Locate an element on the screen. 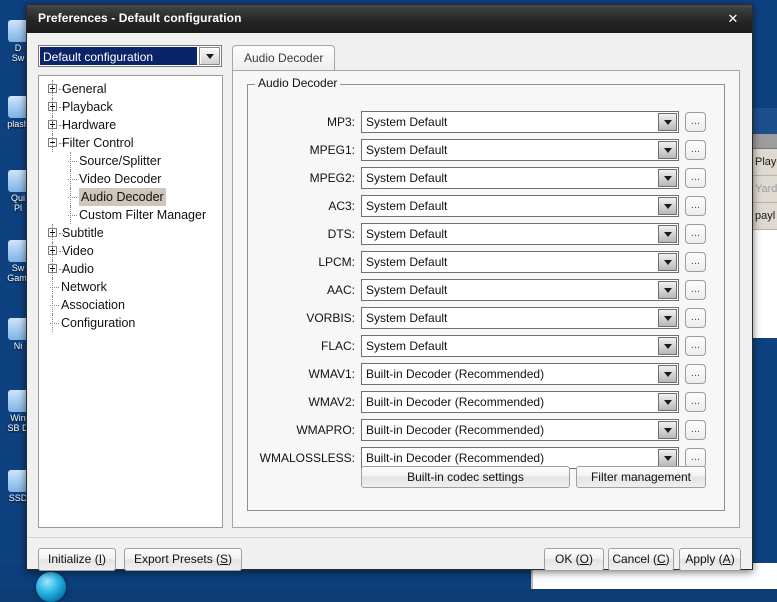  tree-item-custom-filter-manager: Custom Filter Manager is located at coordinates (130, 215).